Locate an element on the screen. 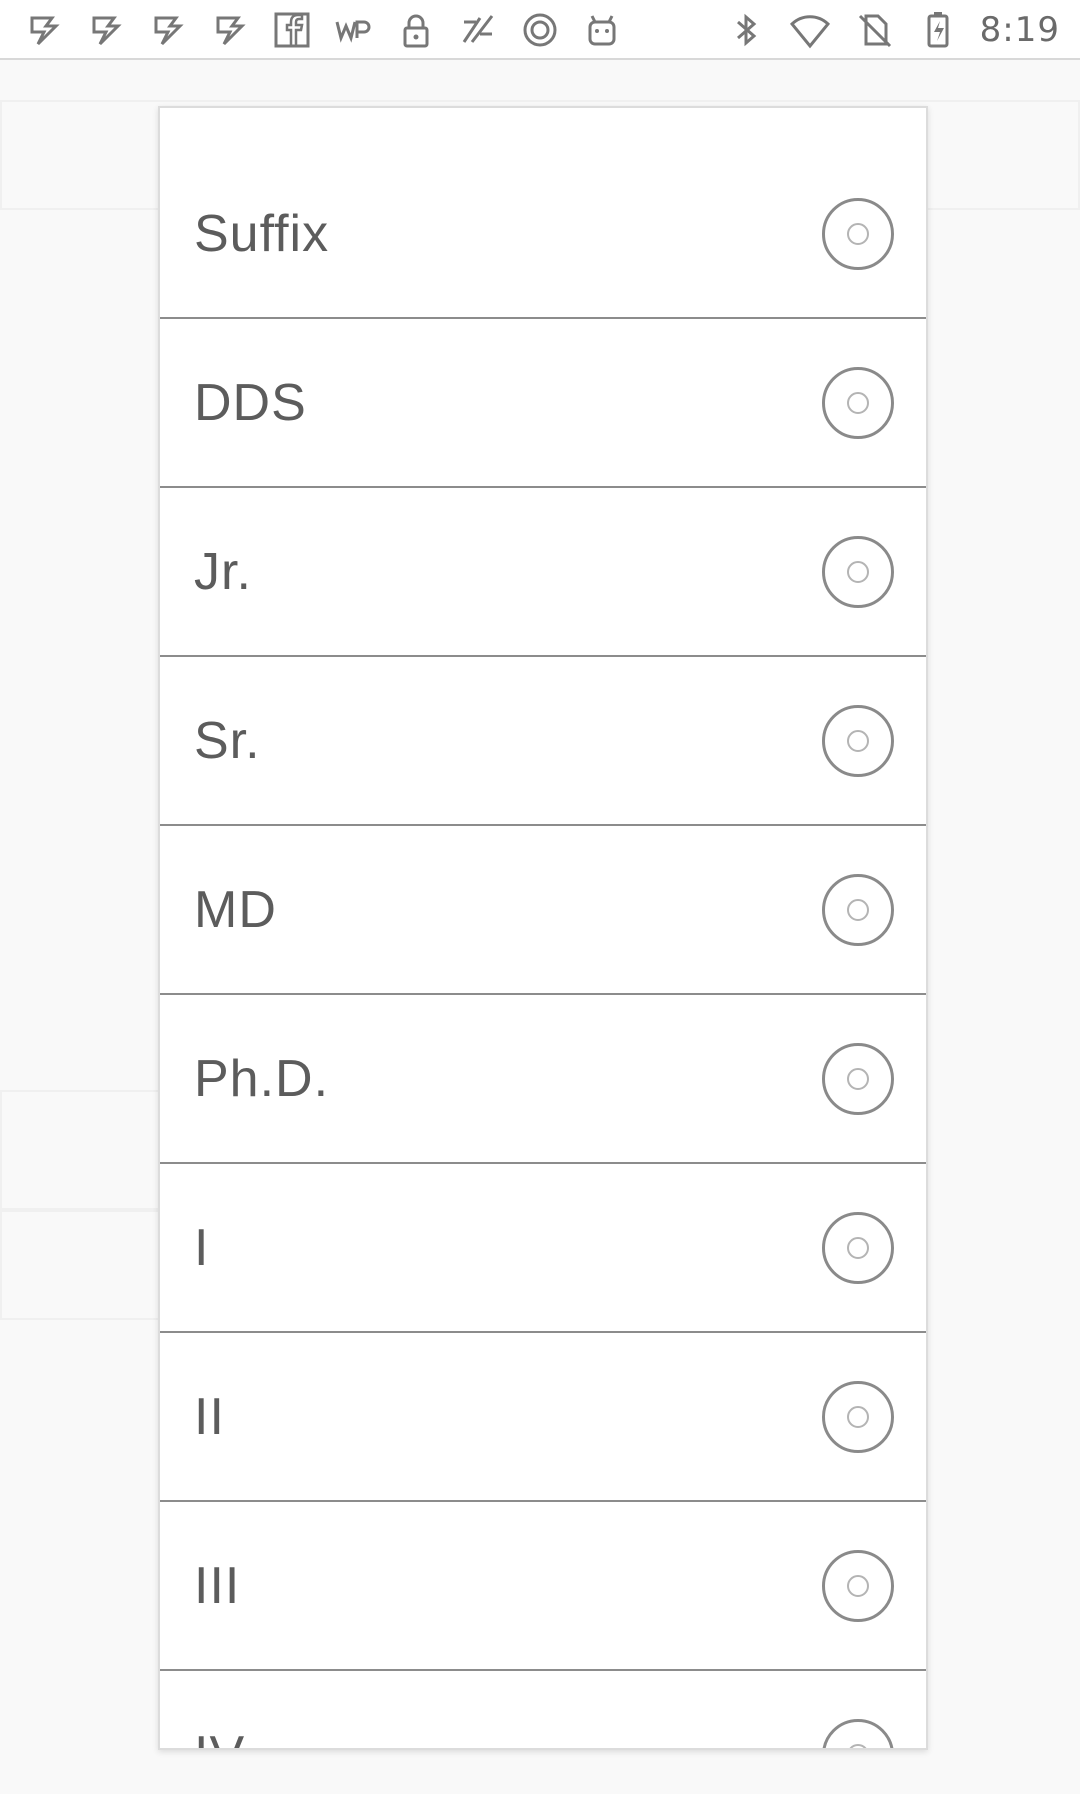 This screenshot has width=1080, height=1794. android-icon is located at coordinates (602, 30).